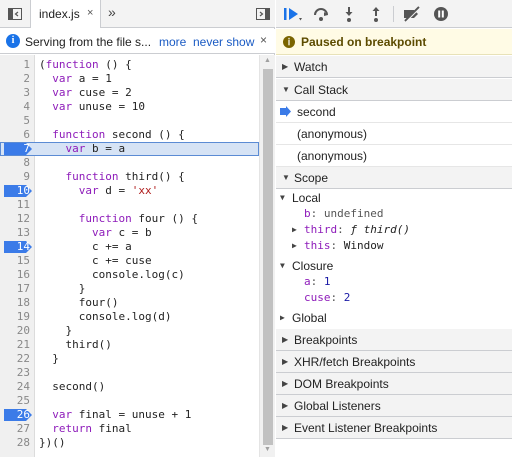  What do you see at coordinates (85, 64) in the screenshot?
I see `code-text: (function () {` at bounding box center [85, 64].